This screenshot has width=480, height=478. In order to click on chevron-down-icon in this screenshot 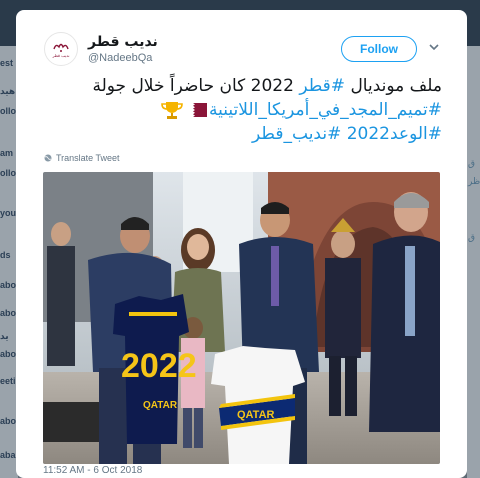, I will do `click(434, 47)`.